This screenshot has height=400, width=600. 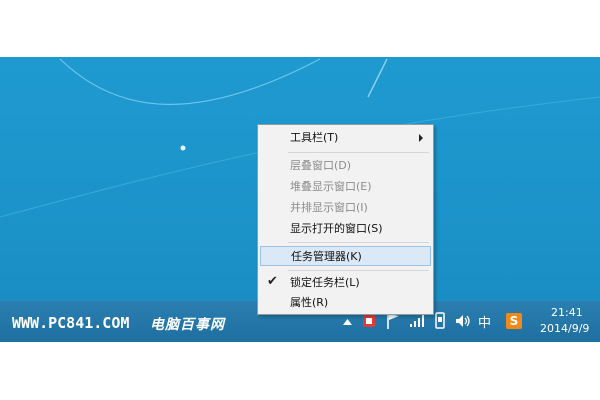 I want to click on clock-time: 21:41, so click(x=567, y=312).